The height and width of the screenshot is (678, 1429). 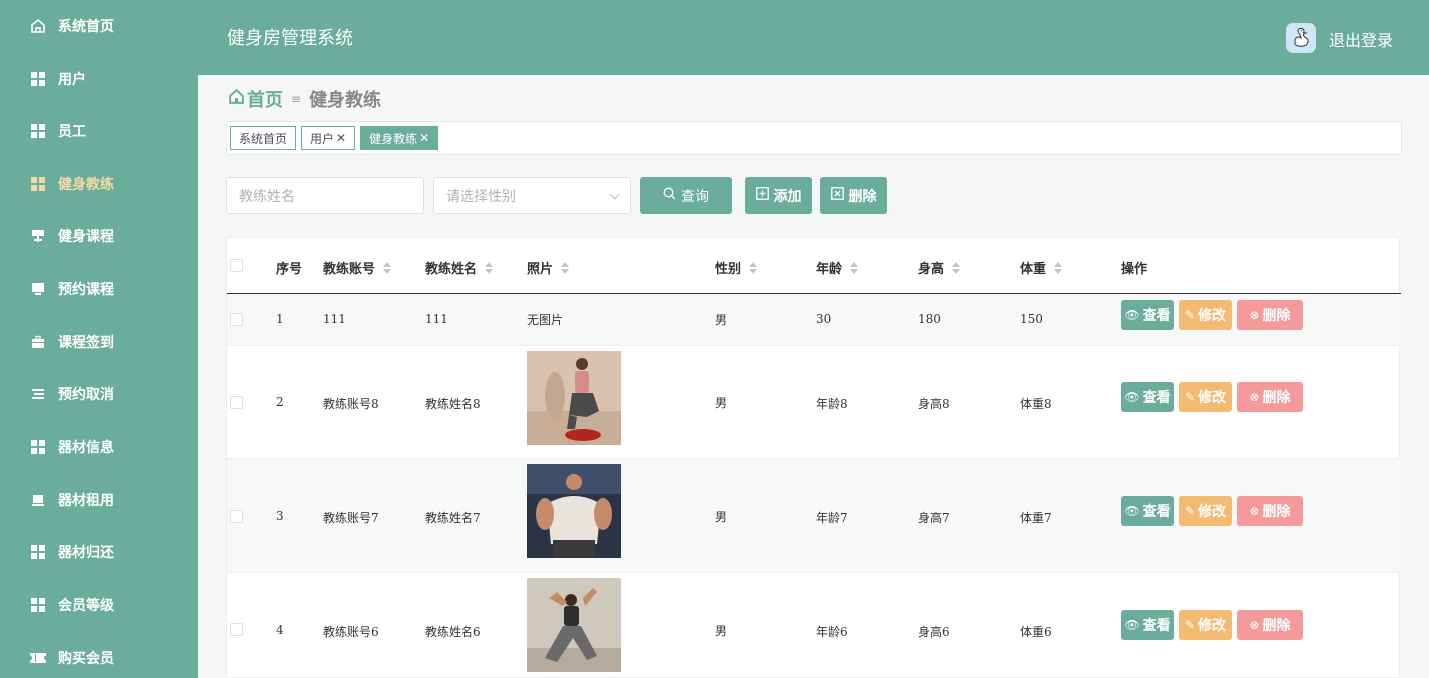 What do you see at coordinates (357, 267) in the screenshot?
I see `col-account: 教练账号` at bounding box center [357, 267].